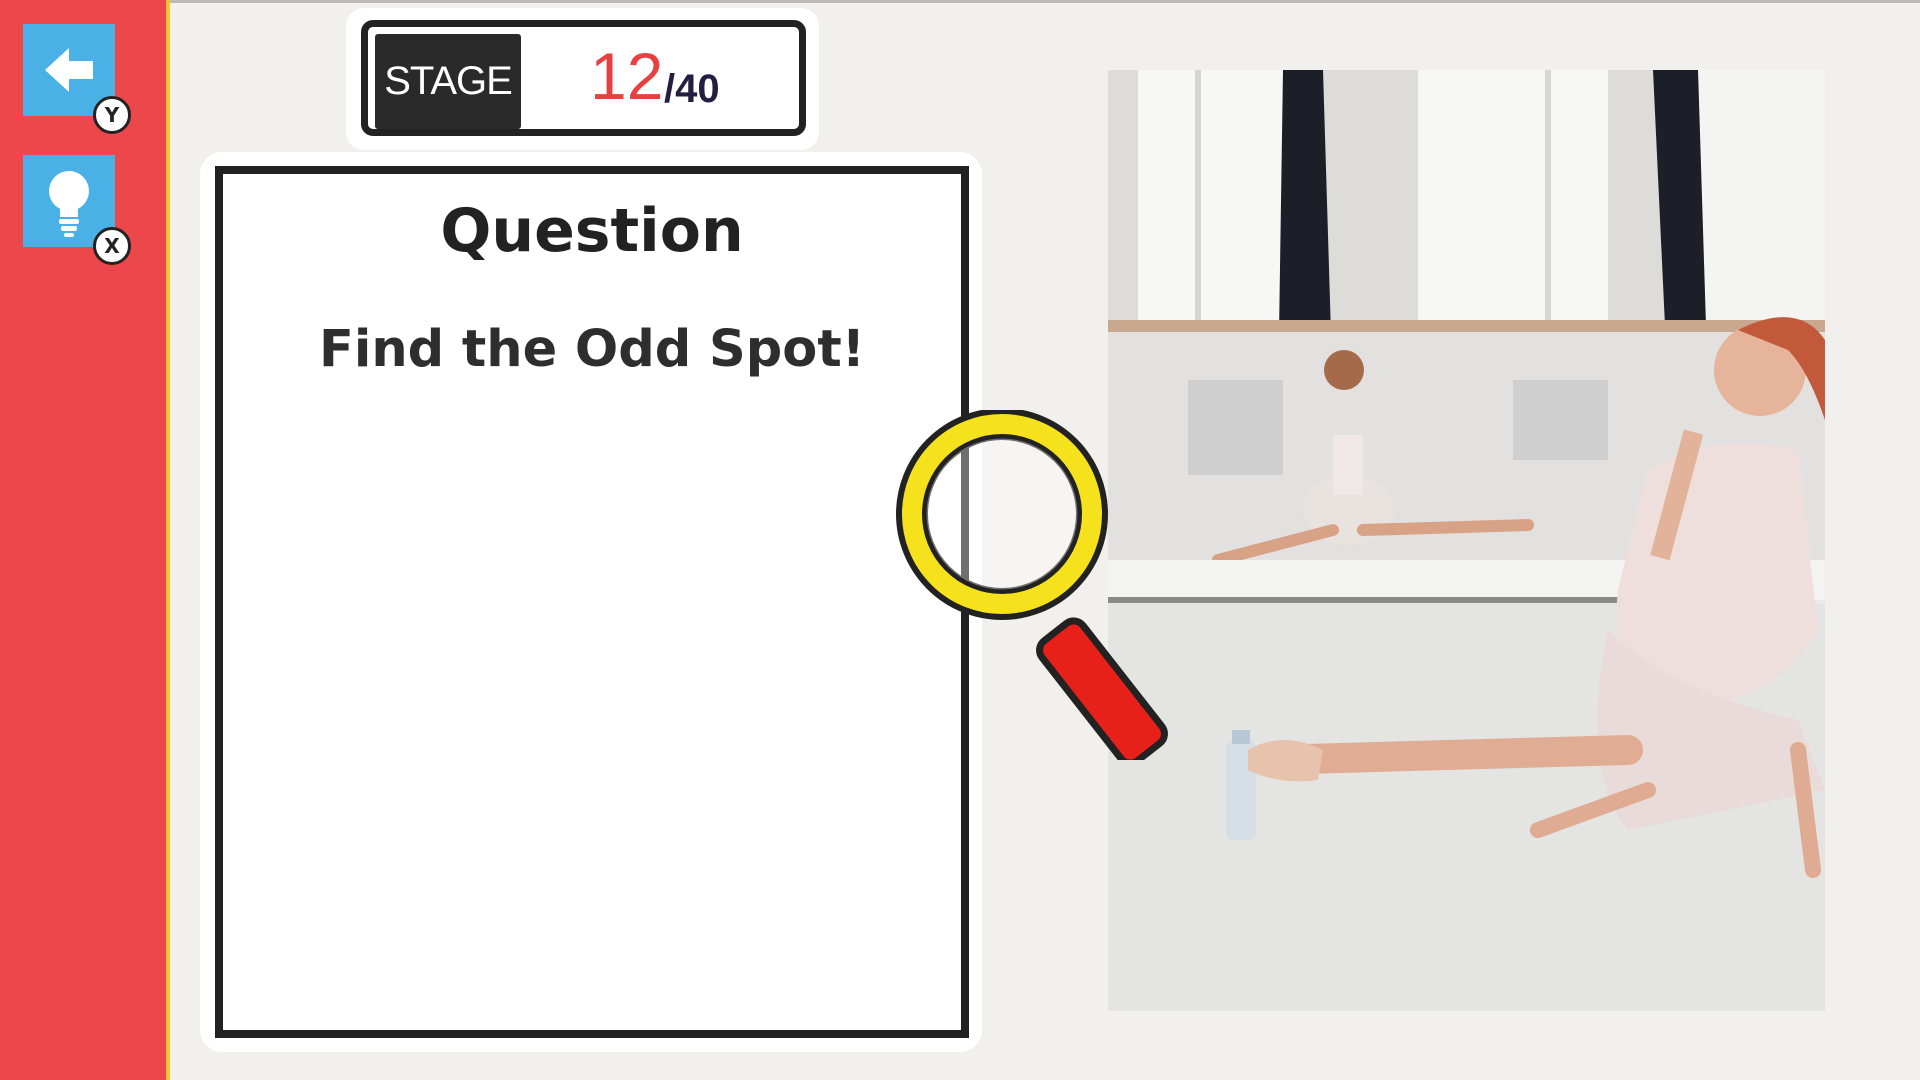  What do you see at coordinates (85, 540) in the screenshot?
I see `sidebar: Y X` at bounding box center [85, 540].